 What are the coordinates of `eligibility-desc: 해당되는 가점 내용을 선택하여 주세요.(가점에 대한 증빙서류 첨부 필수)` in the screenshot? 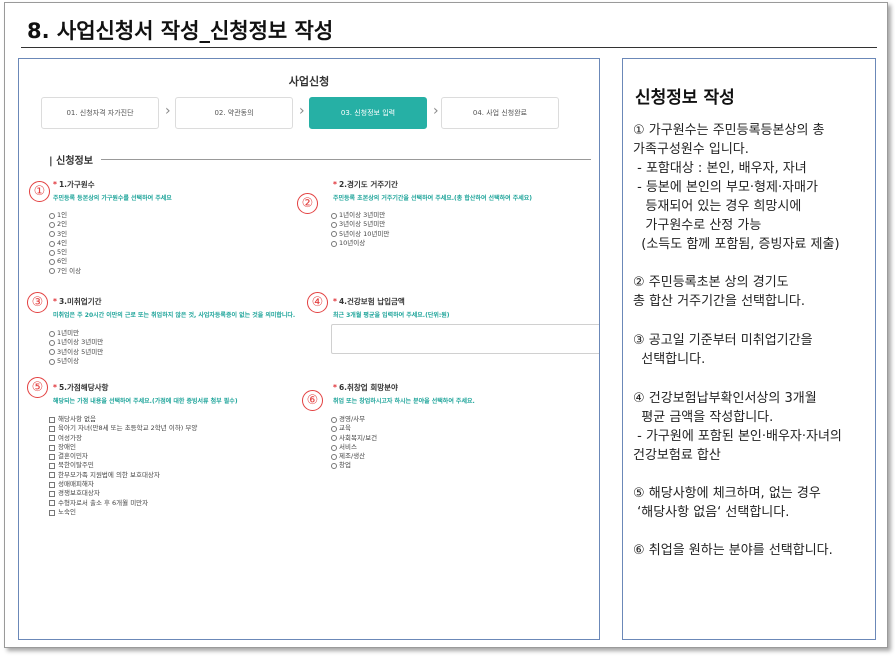 It's located at (145, 401).